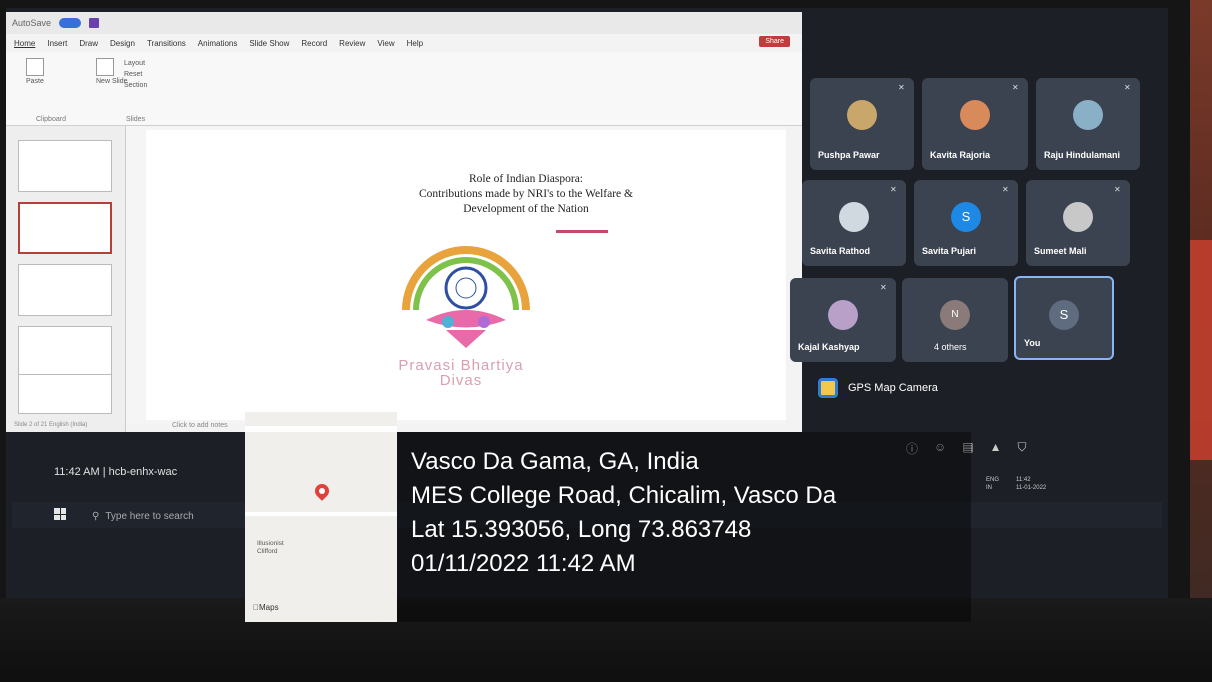 The width and height of the screenshot is (1212, 682). Describe the element at coordinates (829, 347) in the screenshot. I see `participant-name: Kajal Kashyap` at that location.